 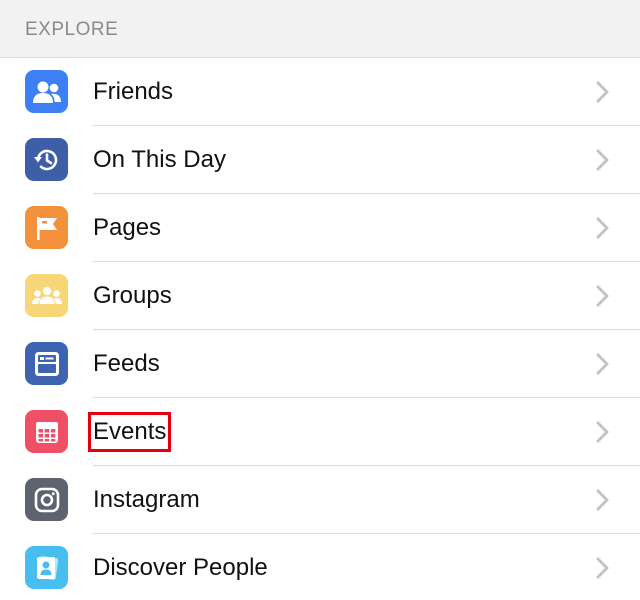 What do you see at coordinates (320, 228) in the screenshot?
I see `explore-item-pages: Pages` at bounding box center [320, 228].